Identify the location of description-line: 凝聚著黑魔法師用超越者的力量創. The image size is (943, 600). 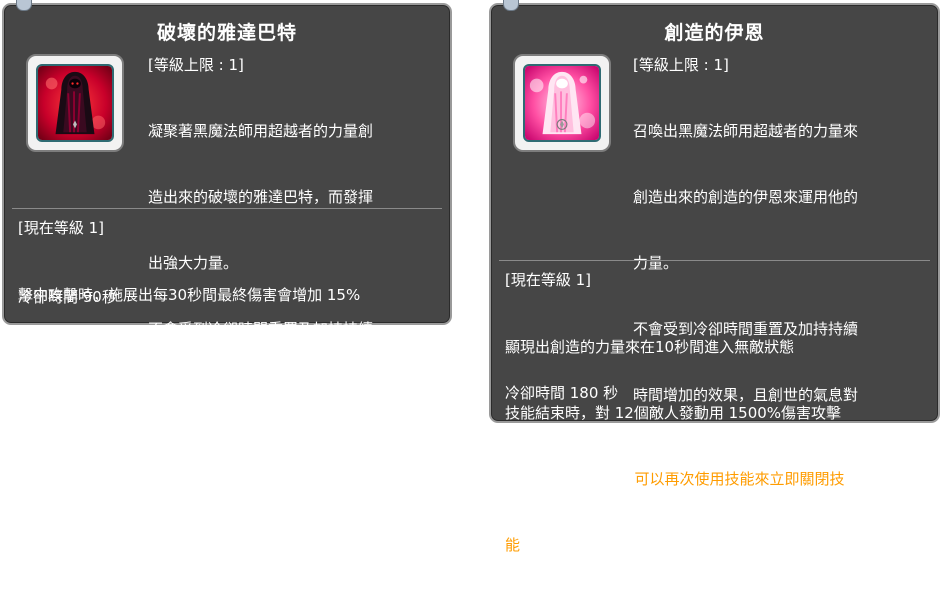
(261, 131).